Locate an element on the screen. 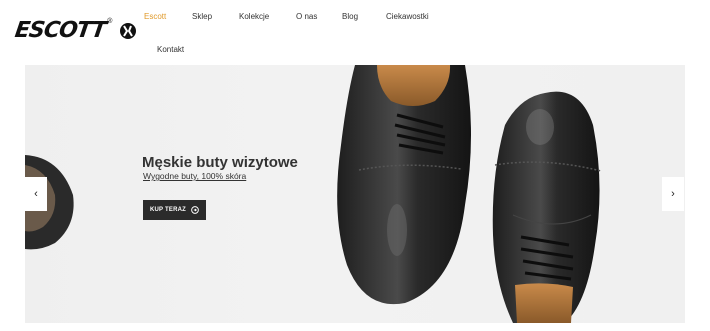  slider-prev-button: ‹ is located at coordinates (36, 194).